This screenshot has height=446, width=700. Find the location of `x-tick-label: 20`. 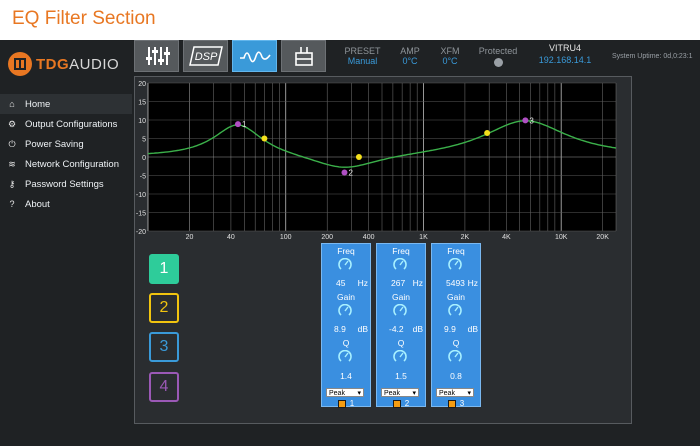

x-tick-label: 20 is located at coordinates (190, 237).